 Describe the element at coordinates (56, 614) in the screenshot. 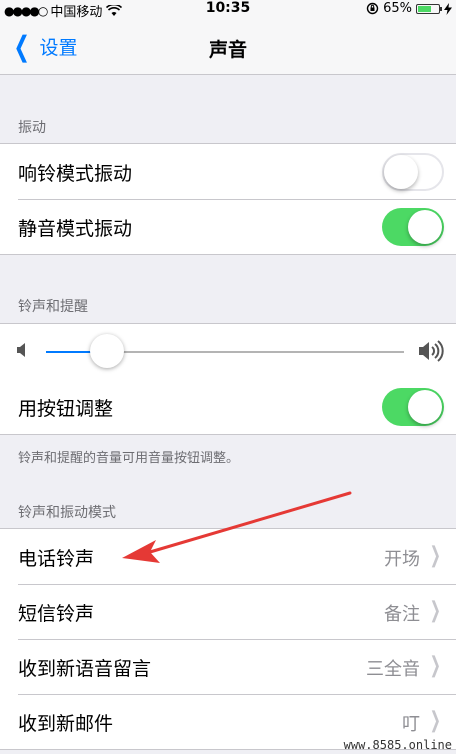

I see `row-label: 短信铃声` at that location.